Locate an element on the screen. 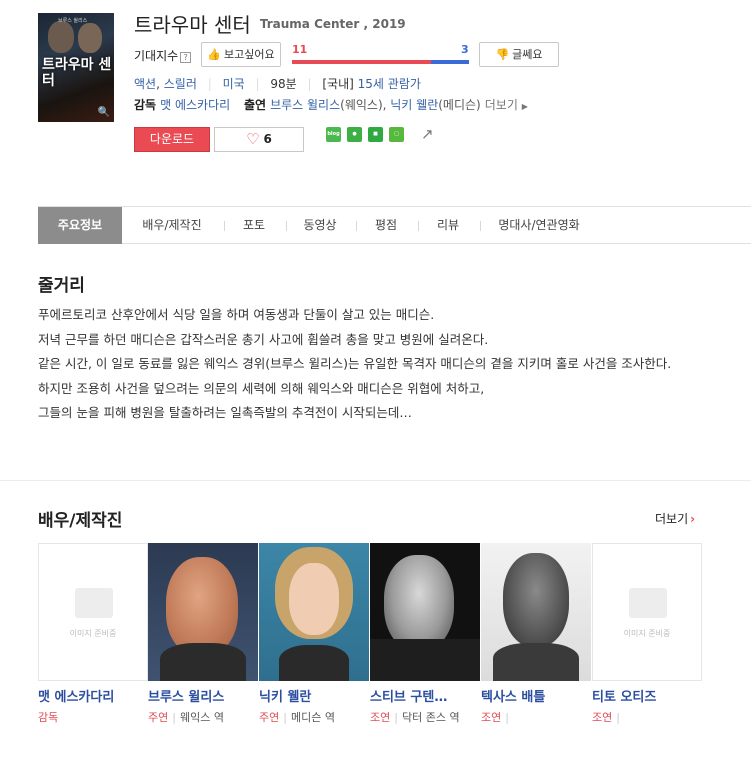 Image resolution: width=751 pixels, height=765 pixels. cast-card: 이미지 준비중 맷 에스카다리 감독 is located at coordinates (93, 635).